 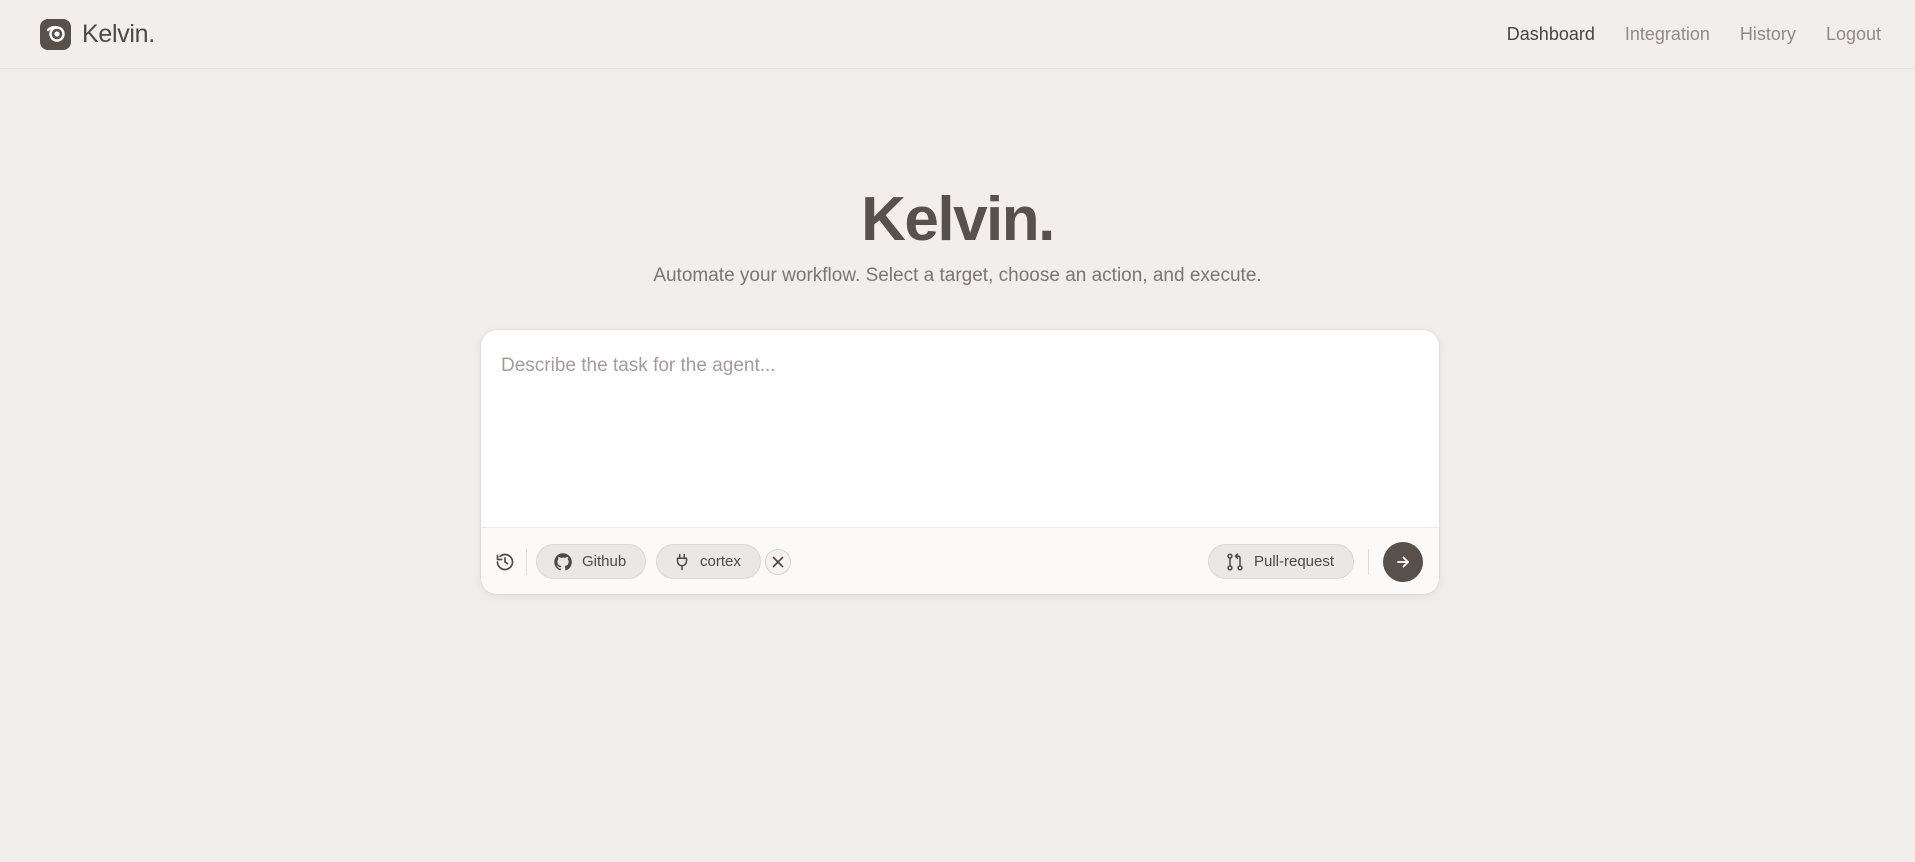 I want to click on arrow-right-icon, so click(x=1403, y=562).